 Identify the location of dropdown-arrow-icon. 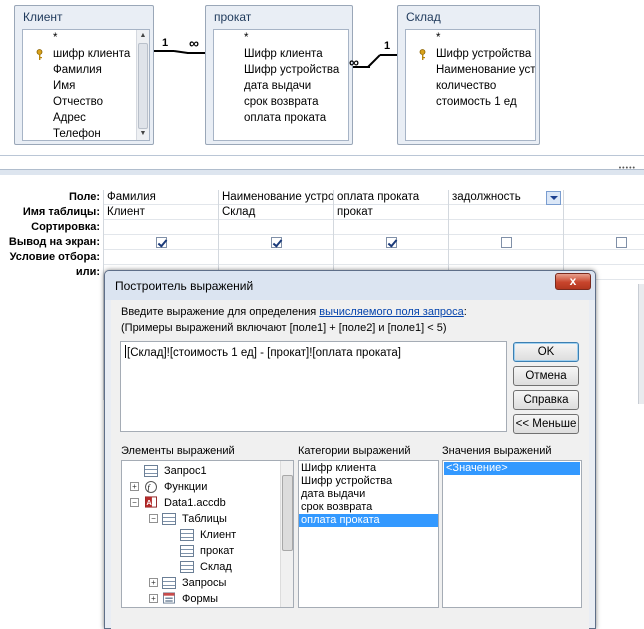
(553, 198).